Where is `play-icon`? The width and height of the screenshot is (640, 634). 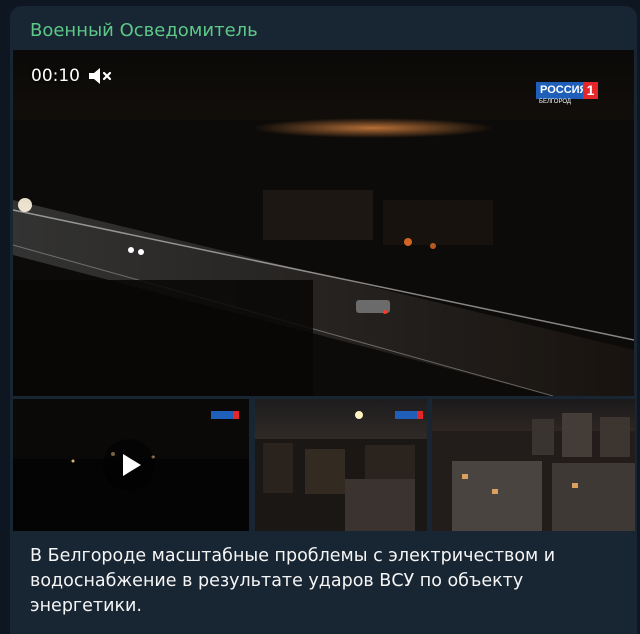
play-icon is located at coordinates (129, 465).